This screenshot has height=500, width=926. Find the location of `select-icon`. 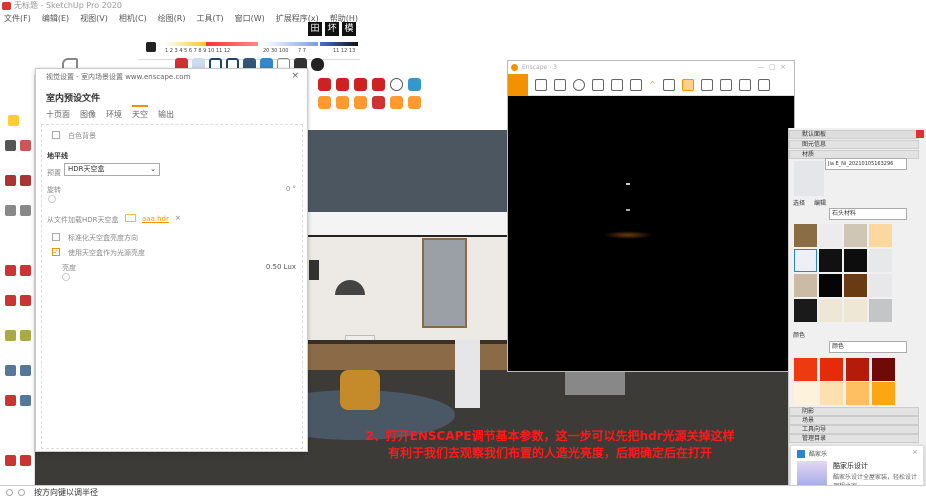

select-icon is located at coordinates (10, 145).